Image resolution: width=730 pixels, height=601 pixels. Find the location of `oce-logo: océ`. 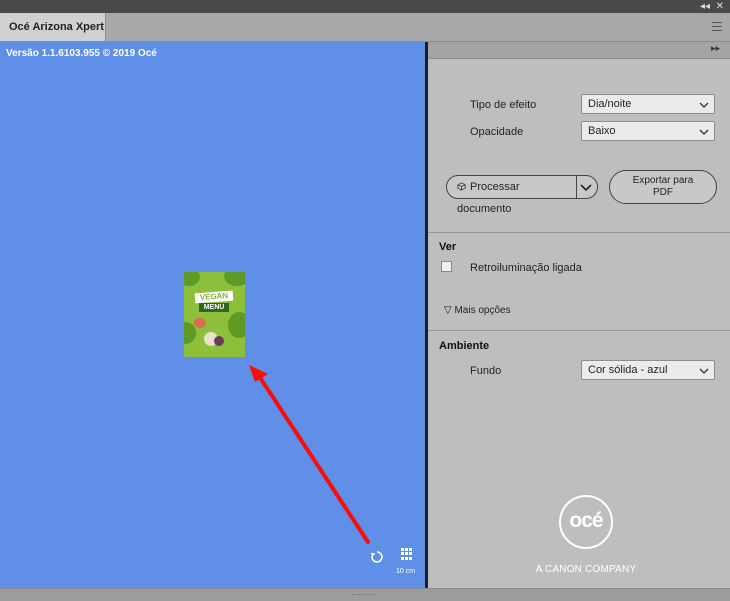

oce-logo: océ is located at coordinates (586, 522).